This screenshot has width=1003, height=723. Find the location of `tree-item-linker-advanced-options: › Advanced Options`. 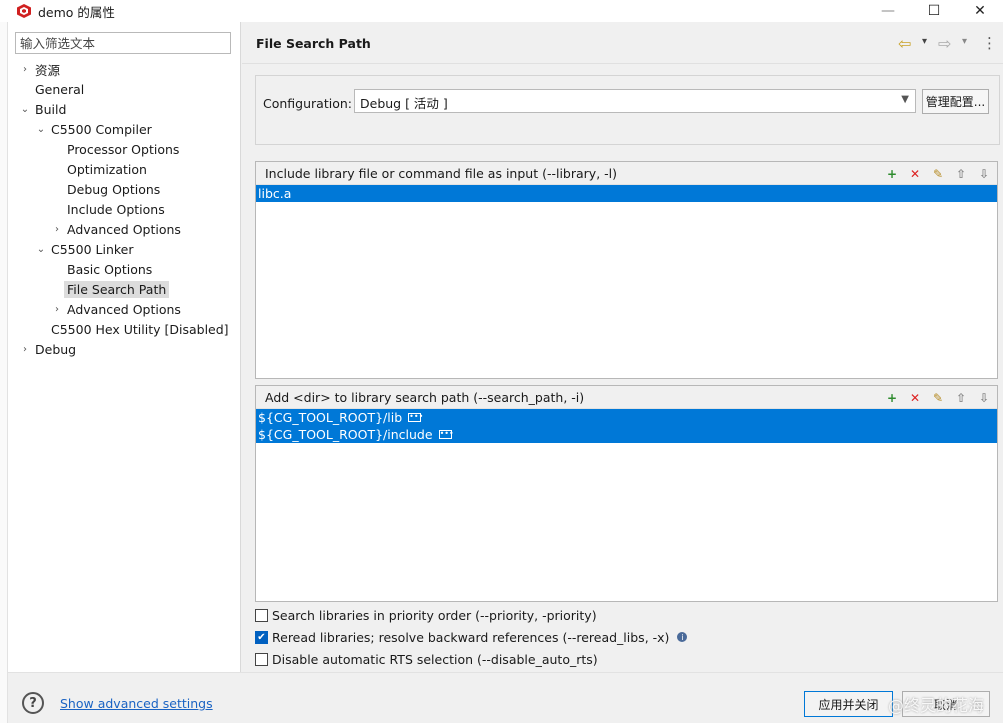

tree-item-linker-advanced-options: › Advanced Options is located at coordinates (117, 309).